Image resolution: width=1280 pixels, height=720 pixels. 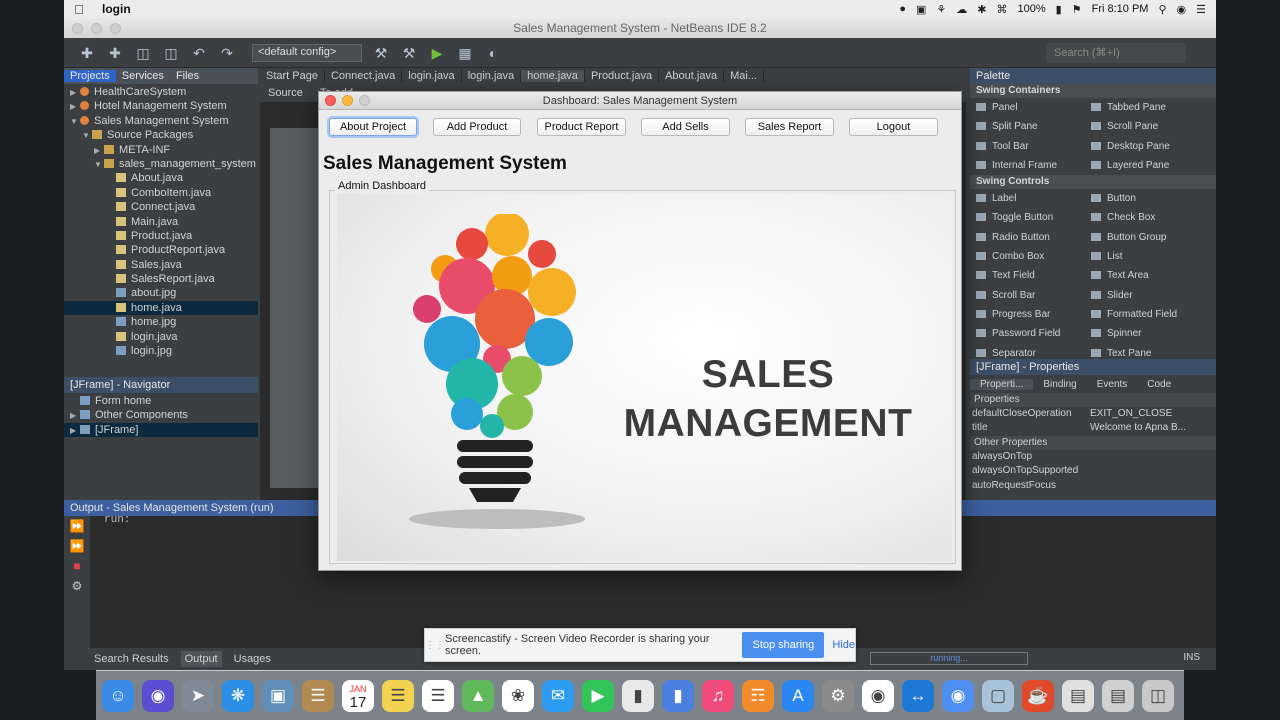 What do you see at coordinates (558, 695) in the screenshot?
I see `messages-icon: ✉` at bounding box center [558, 695].